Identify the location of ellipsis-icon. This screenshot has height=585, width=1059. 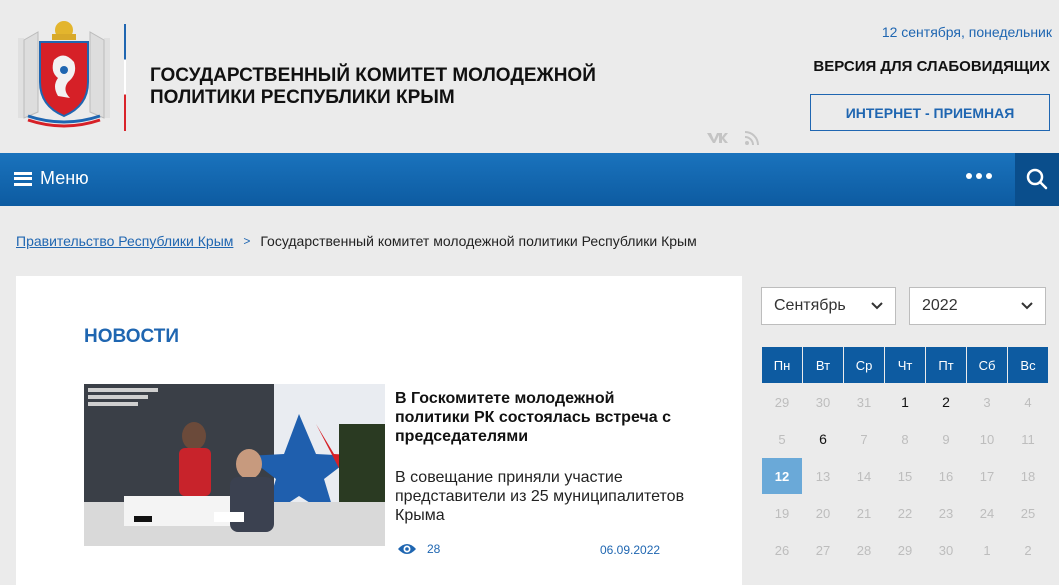
(979, 176).